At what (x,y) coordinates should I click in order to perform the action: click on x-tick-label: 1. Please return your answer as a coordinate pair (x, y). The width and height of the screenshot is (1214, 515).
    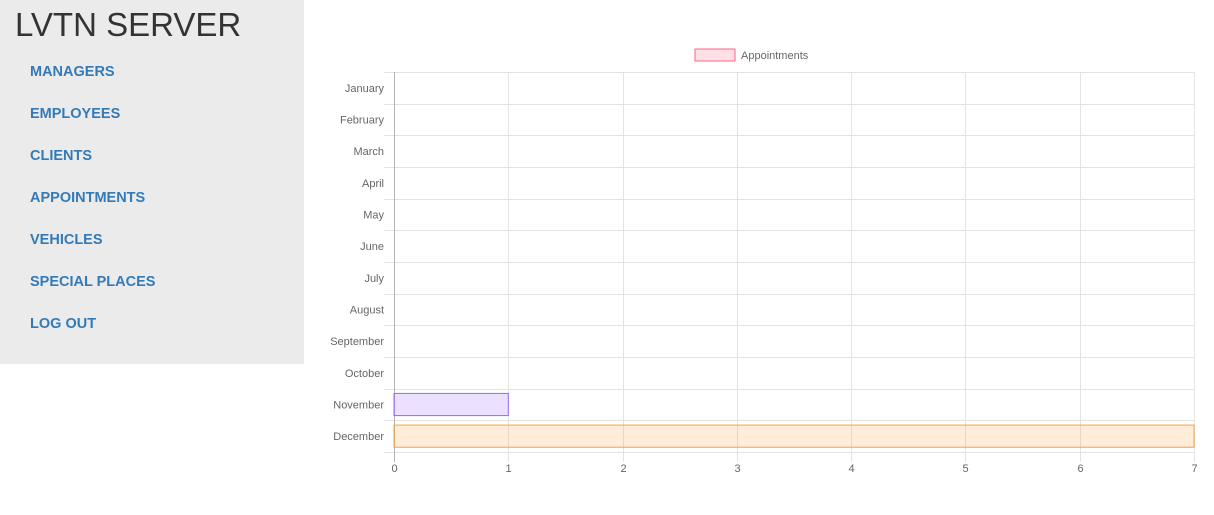
    Looking at the image, I should click on (508, 469).